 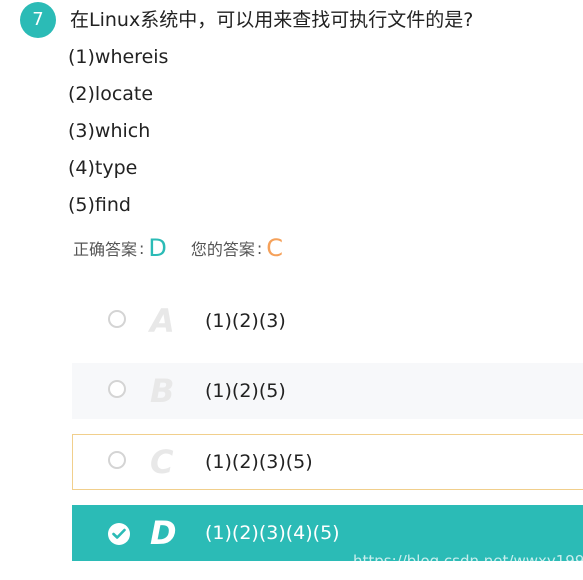 What do you see at coordinates (327, 391) in the screenshot?
I see `option-b: B (1)(2)(5)` at bounding box center [327, 391].